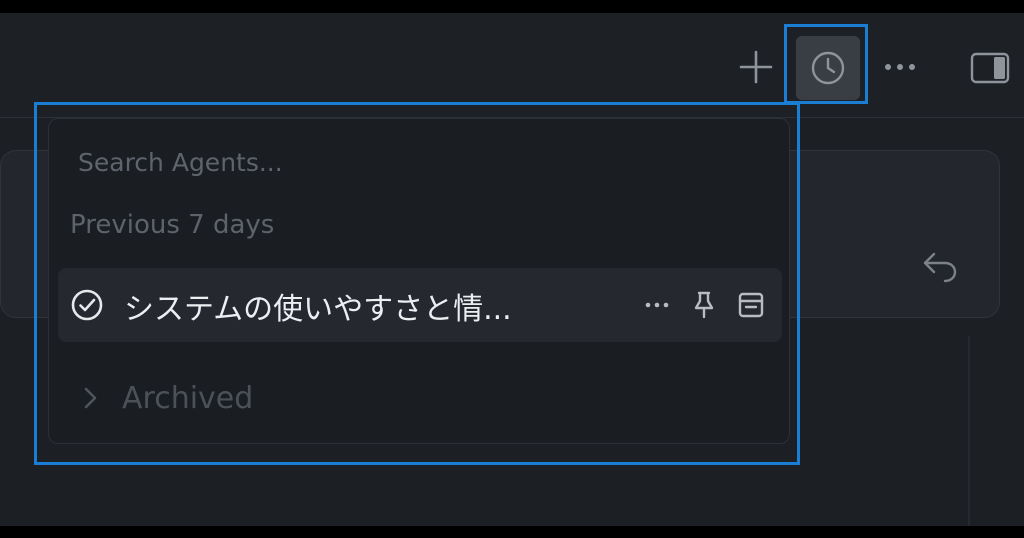 The image size is (1024, 538). I want to click on ellipsis-icon, so click(900, 67).